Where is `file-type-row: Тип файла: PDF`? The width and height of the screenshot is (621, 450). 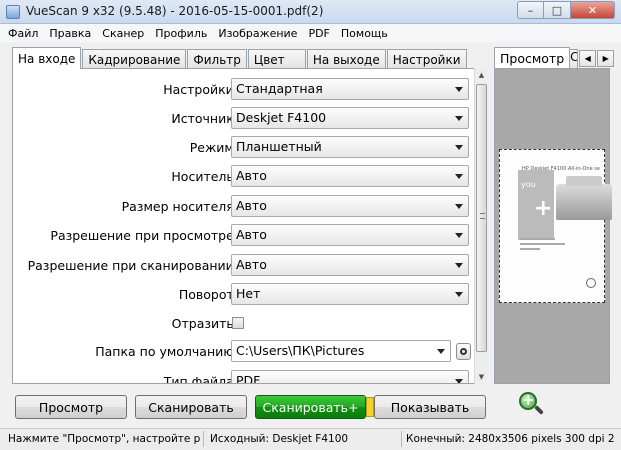
file-type-row: Тип файла: PDF is located at coordinates (248, 377).